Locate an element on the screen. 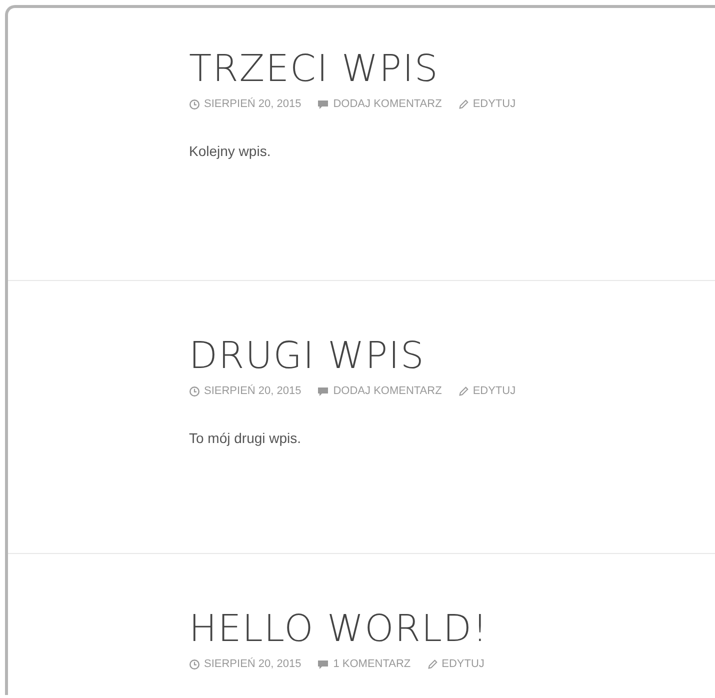 This screenshot has width=715, height=698. comments-link: 1 KOMENTARZ is located at coordinates (372, 664).